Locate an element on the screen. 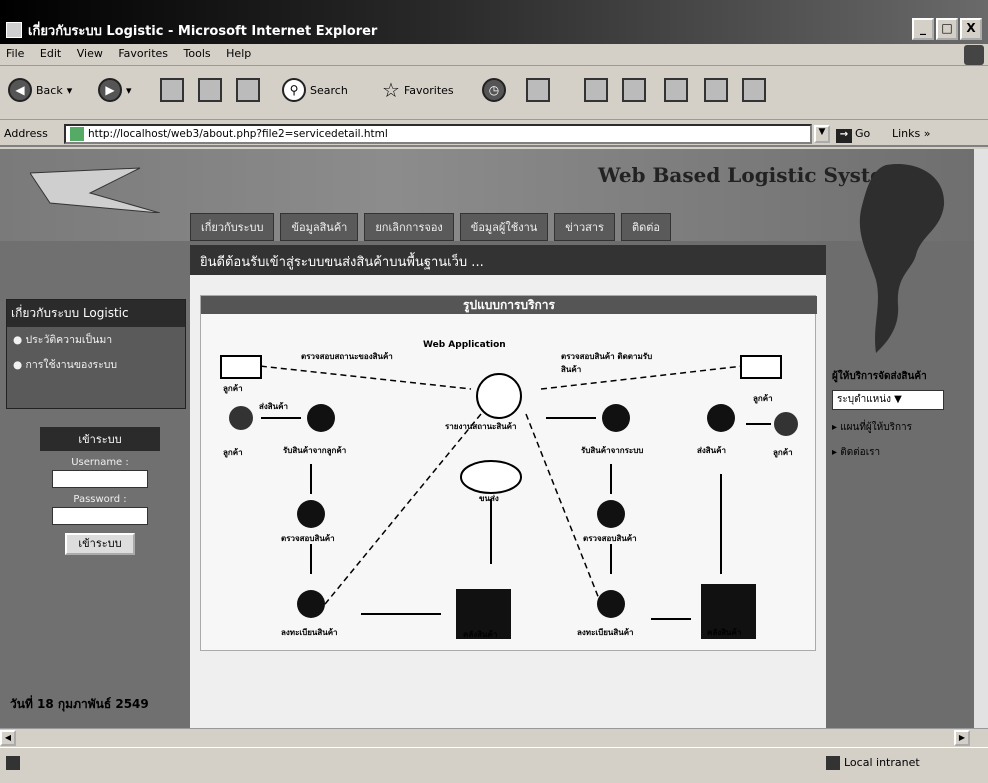 The image size is (988, 783). page-status-icon is located at coordinates (13, 763).